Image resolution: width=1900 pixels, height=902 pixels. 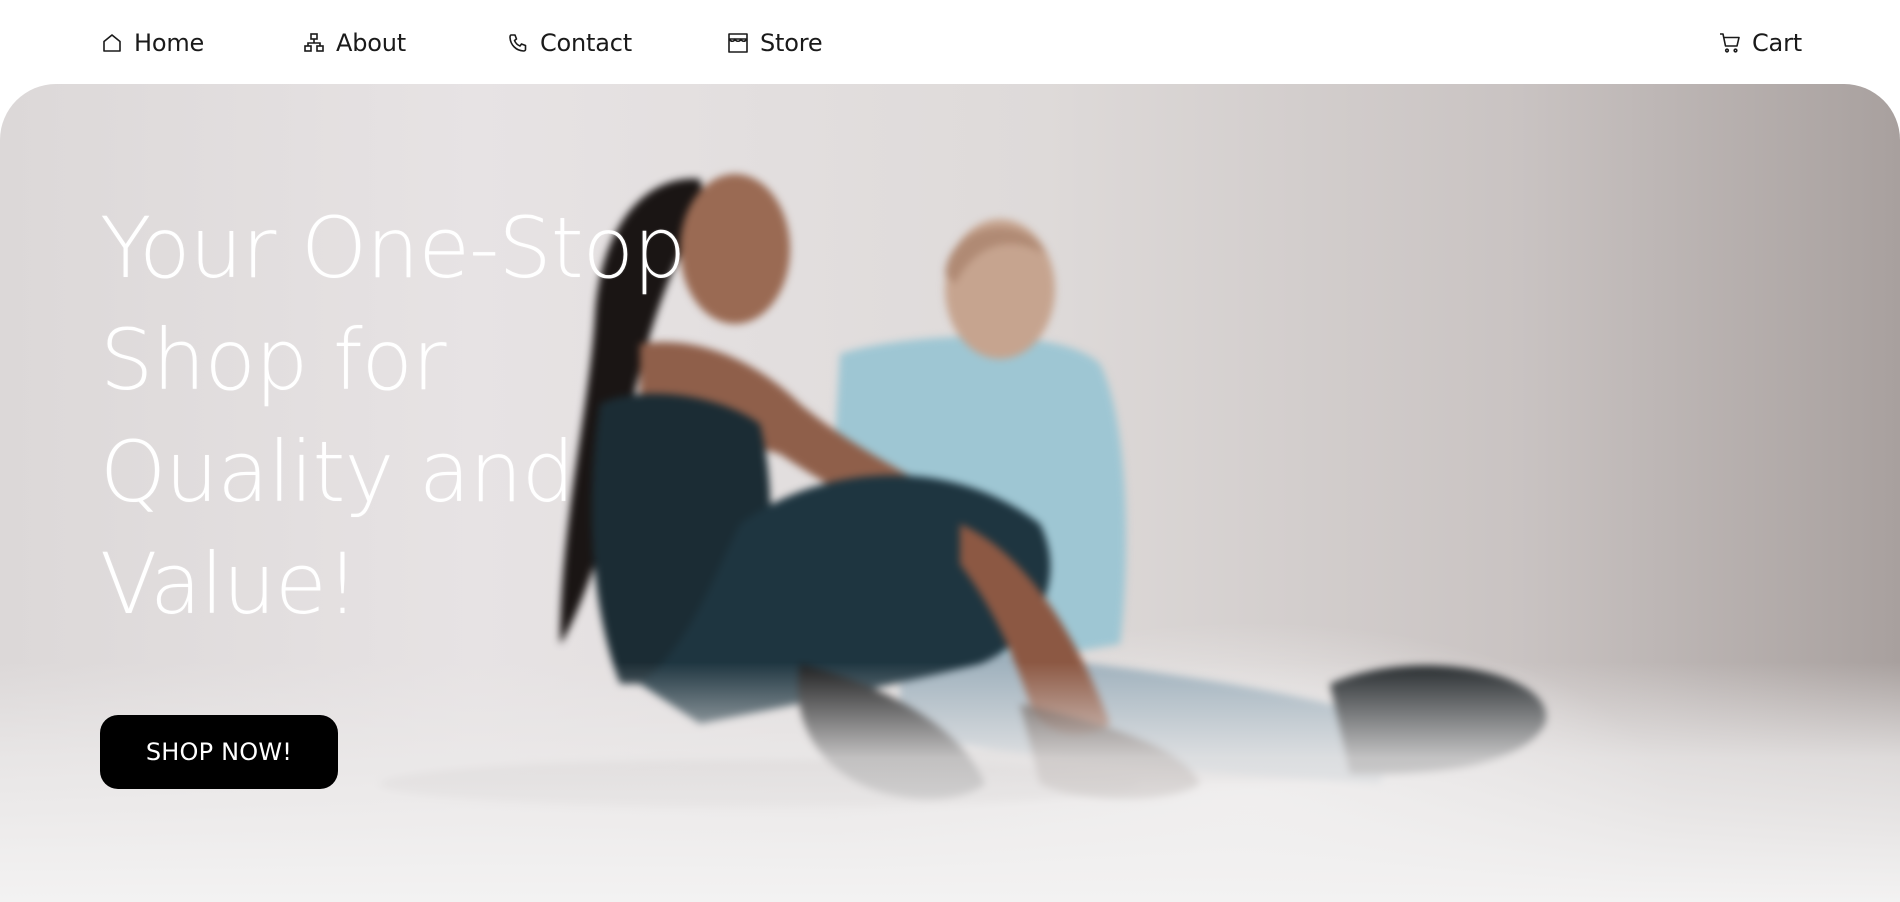 I want to click on shop-now-button: SHOP NOW!, so click(x=219, y=752).